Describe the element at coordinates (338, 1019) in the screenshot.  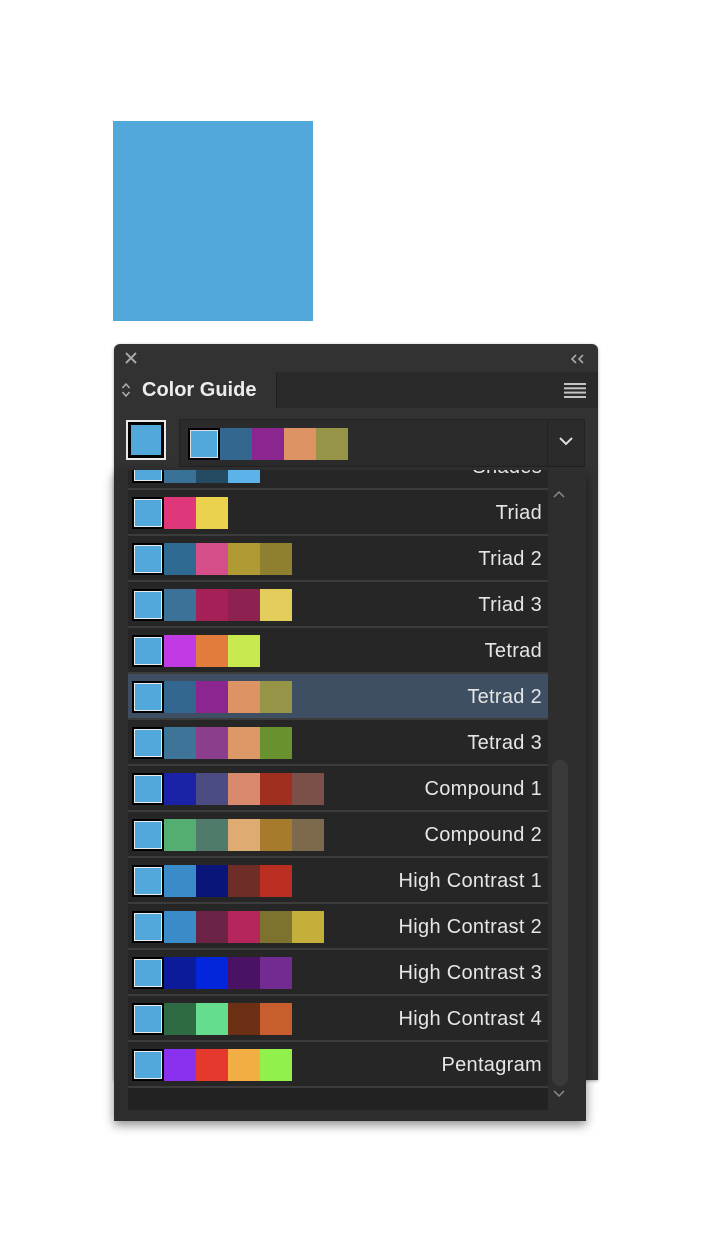
I see `harmony-rule-item: High Contrast 4` at that location.